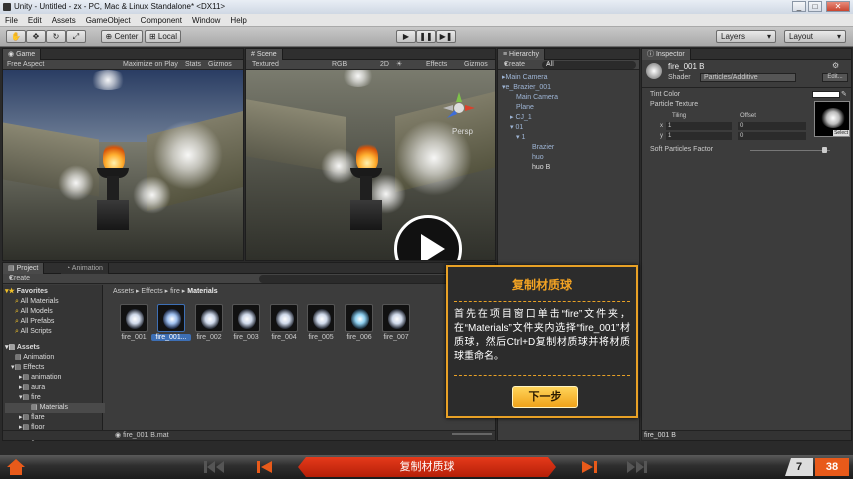 The image size is (853, 479). I want to click on scene-gizmo-axis-icon, so click(459, 108).